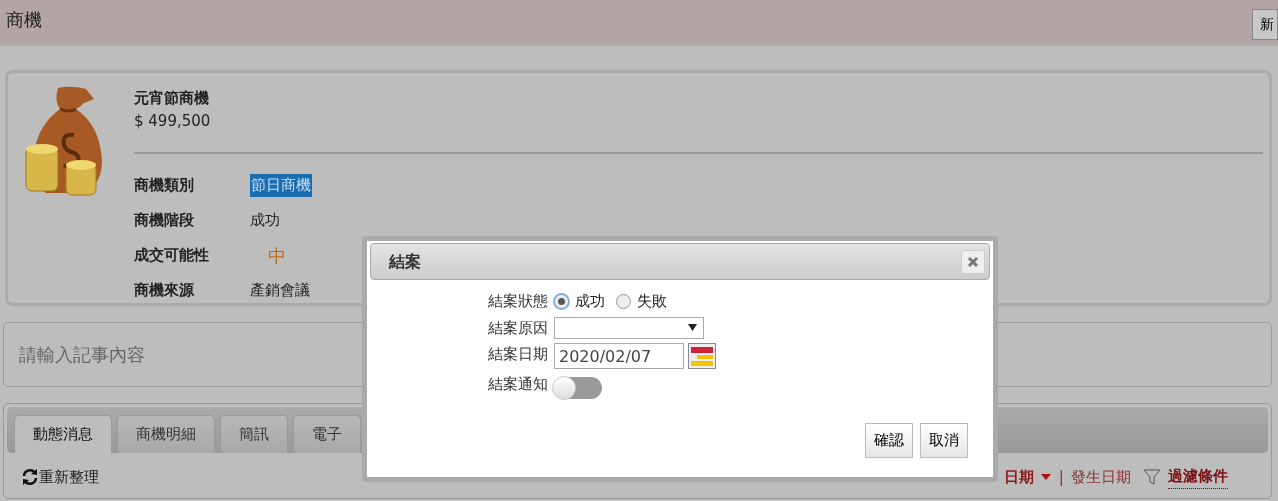 This screenshot has width=1278, height=501. Describe the element at coordinates (277, 256) in the screenshot. I see `field-value: 中` at that location.